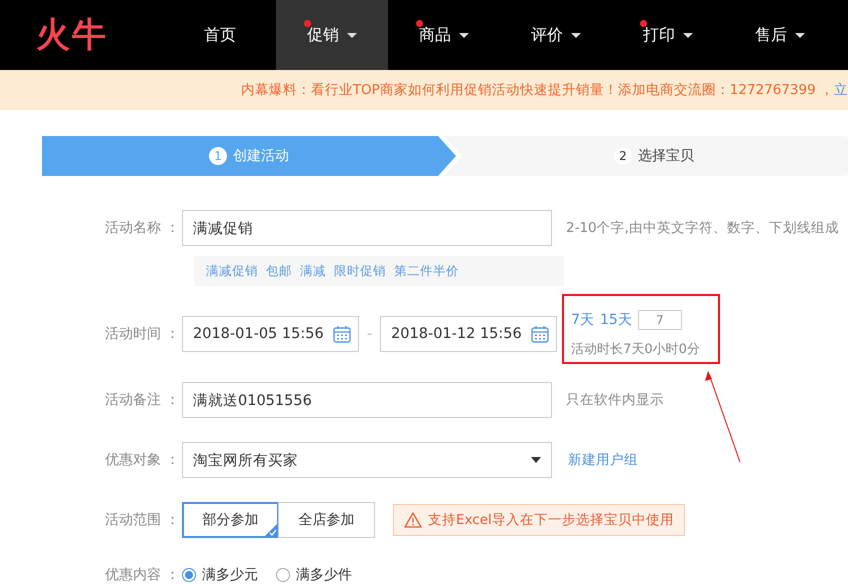  Describe the element at coordinates (668, 35) in the screenshot. I see `nav-tab: 打印` at that location.